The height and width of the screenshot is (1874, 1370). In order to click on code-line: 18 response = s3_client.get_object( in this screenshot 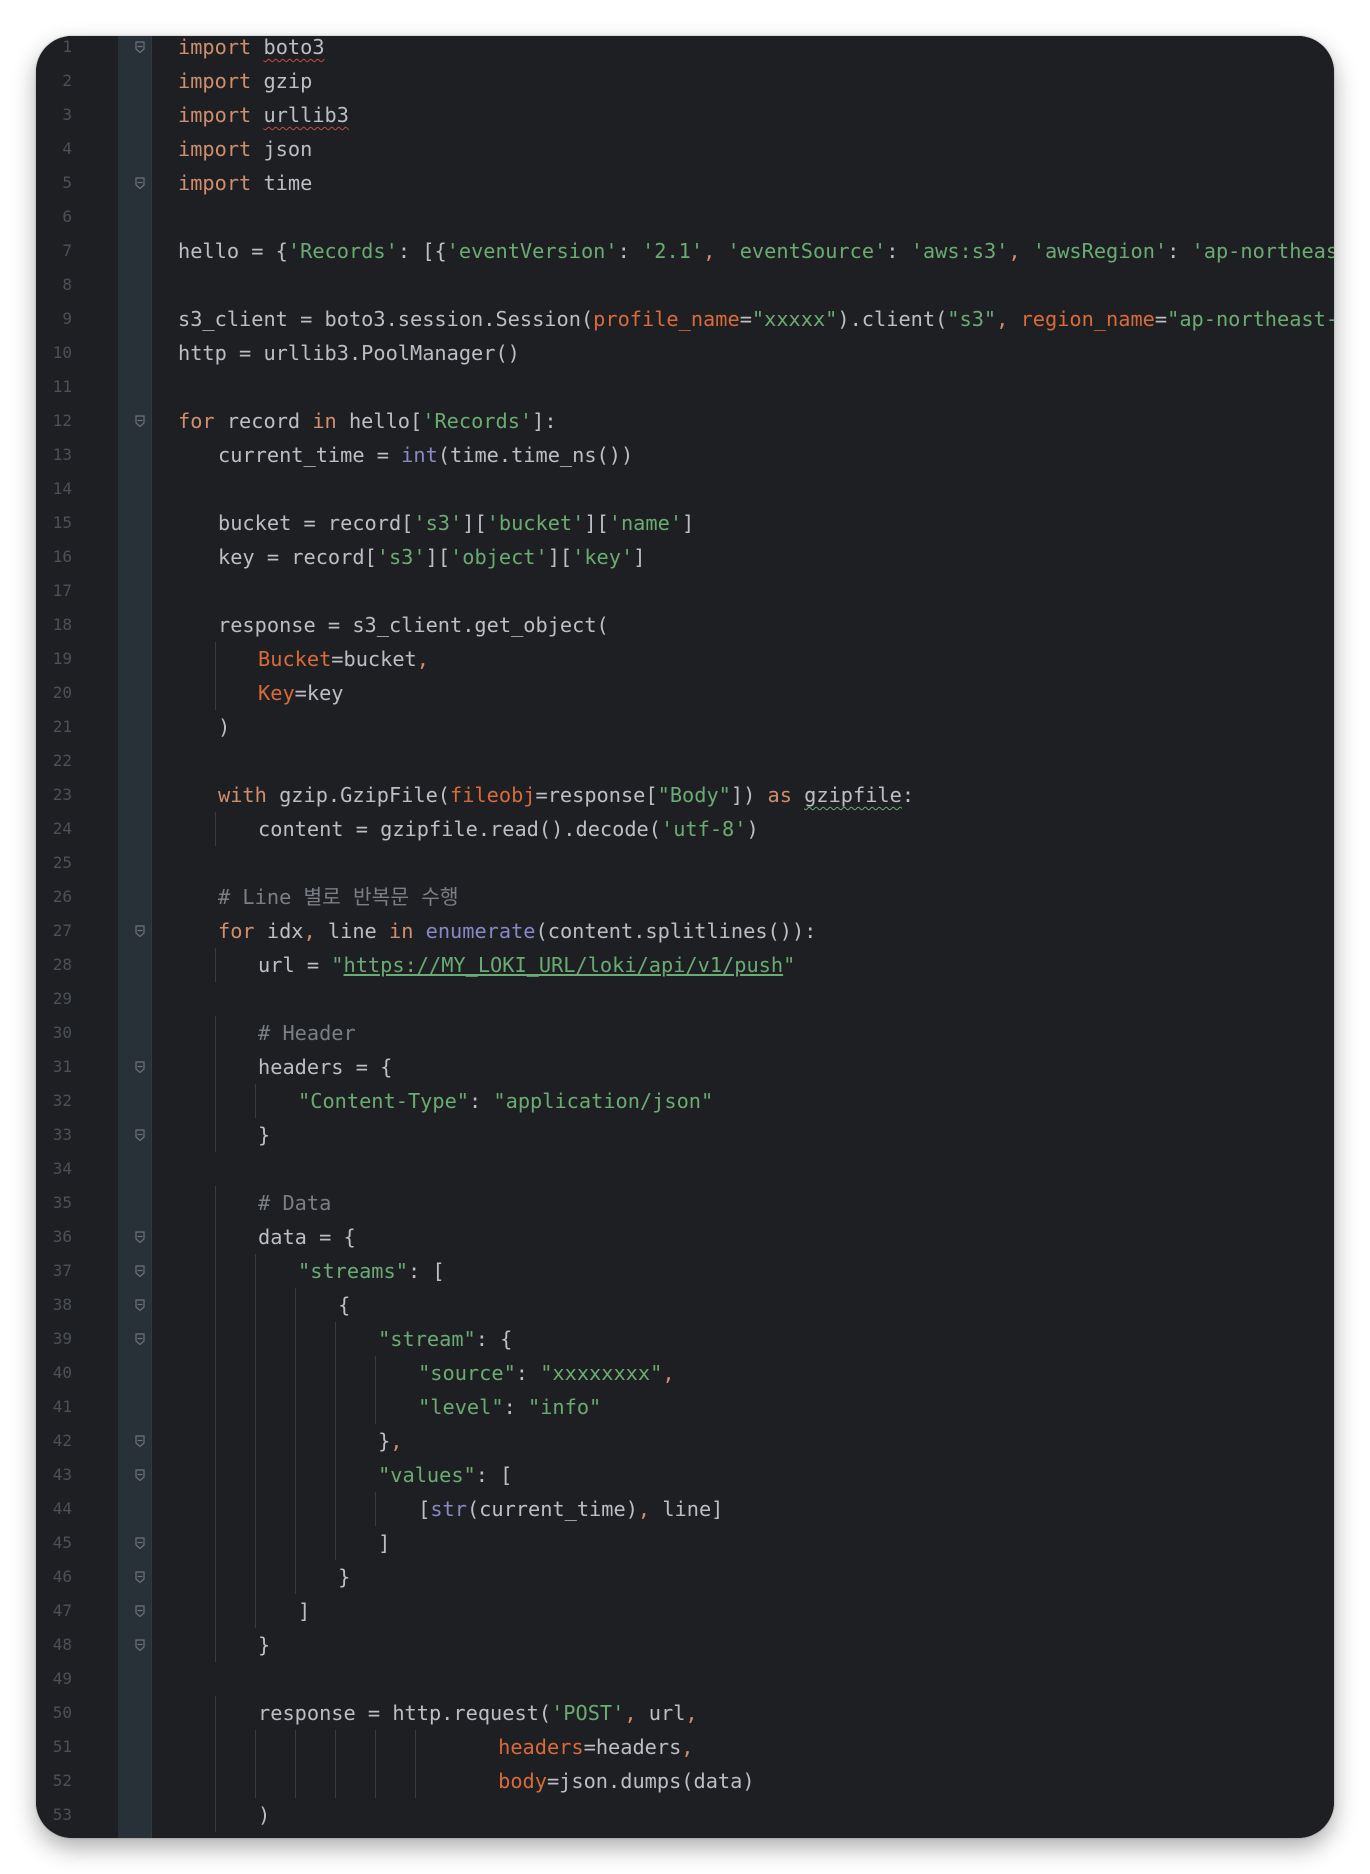, I will do `click(693, 625)`.